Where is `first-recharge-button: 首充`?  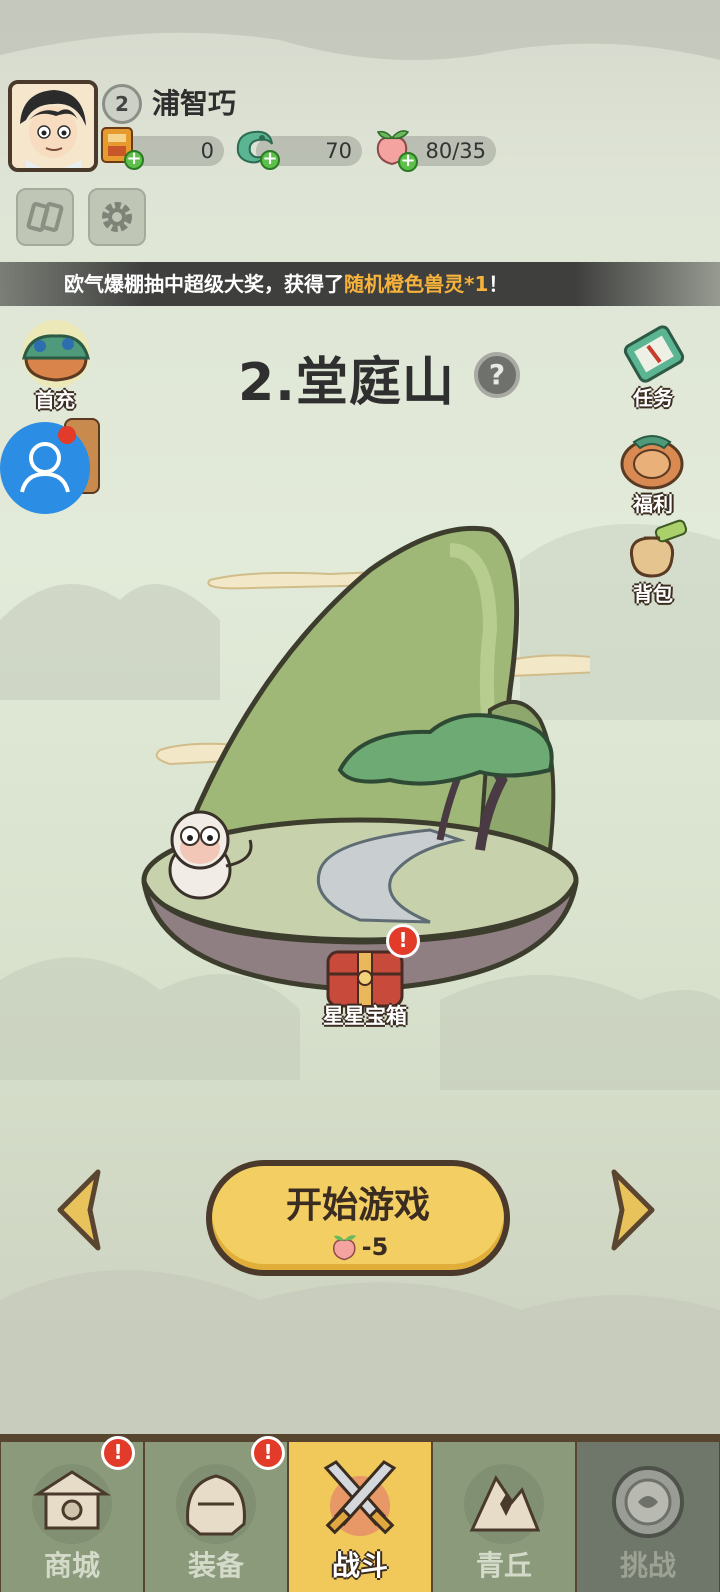 first-recharge-button: 首充 is located at coordinates (56, 365).